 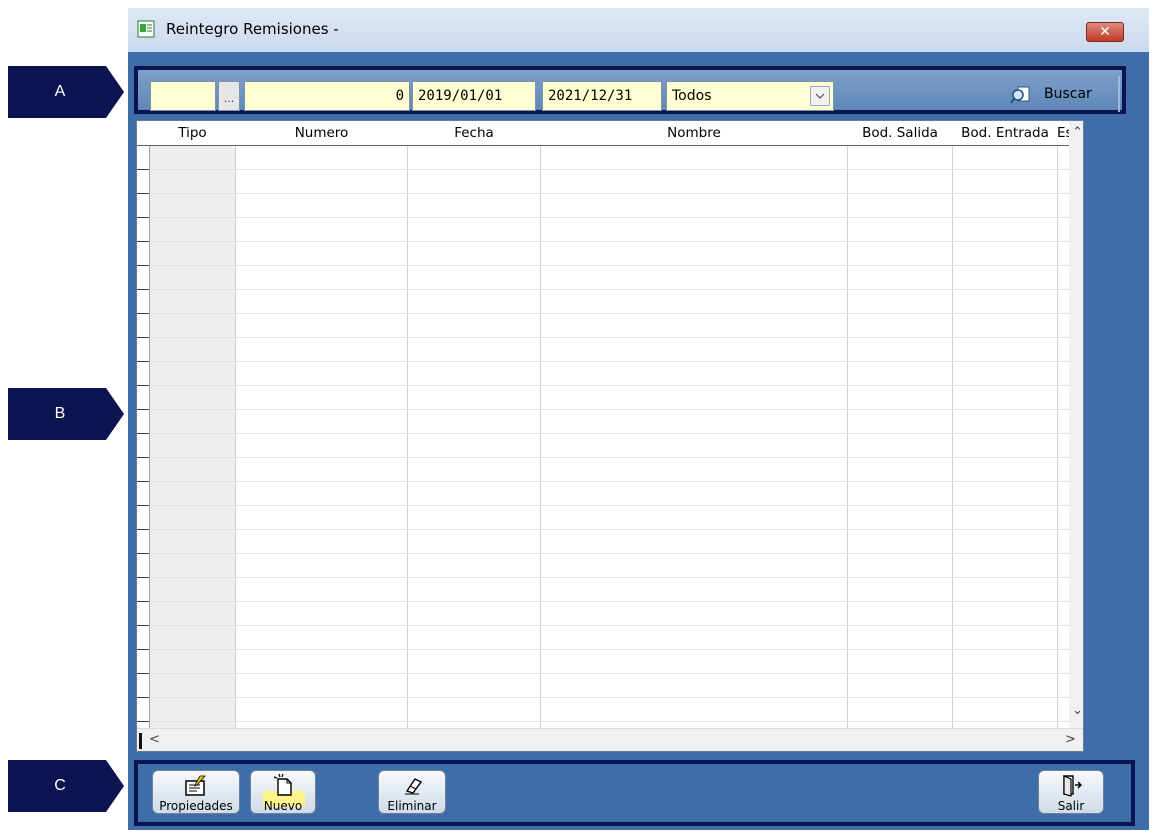 I want to click on column-header-fecha: Fecha, so click(x=474, y=133).